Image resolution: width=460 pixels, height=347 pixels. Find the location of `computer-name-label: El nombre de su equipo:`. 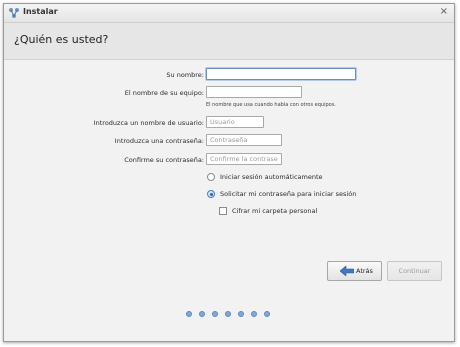

computer-name-label: El nombre de su equipo: is located at coordinates (164, 93).